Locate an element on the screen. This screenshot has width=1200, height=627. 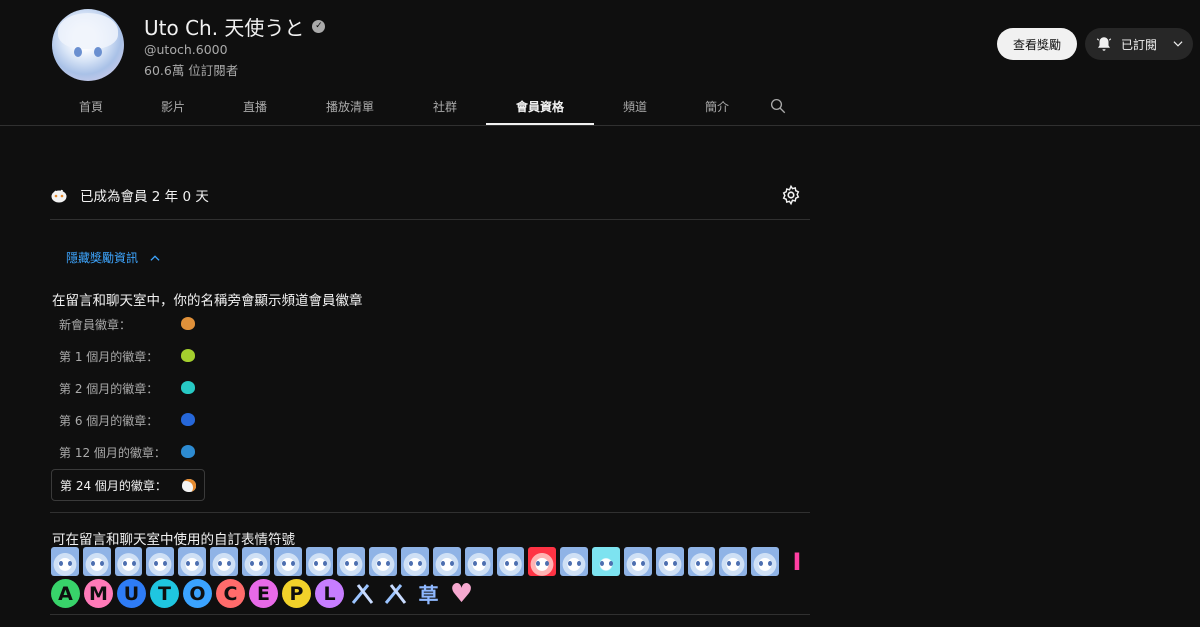
badge-row: 第 6 個月的徽章： is located at coordinates (128, 420).